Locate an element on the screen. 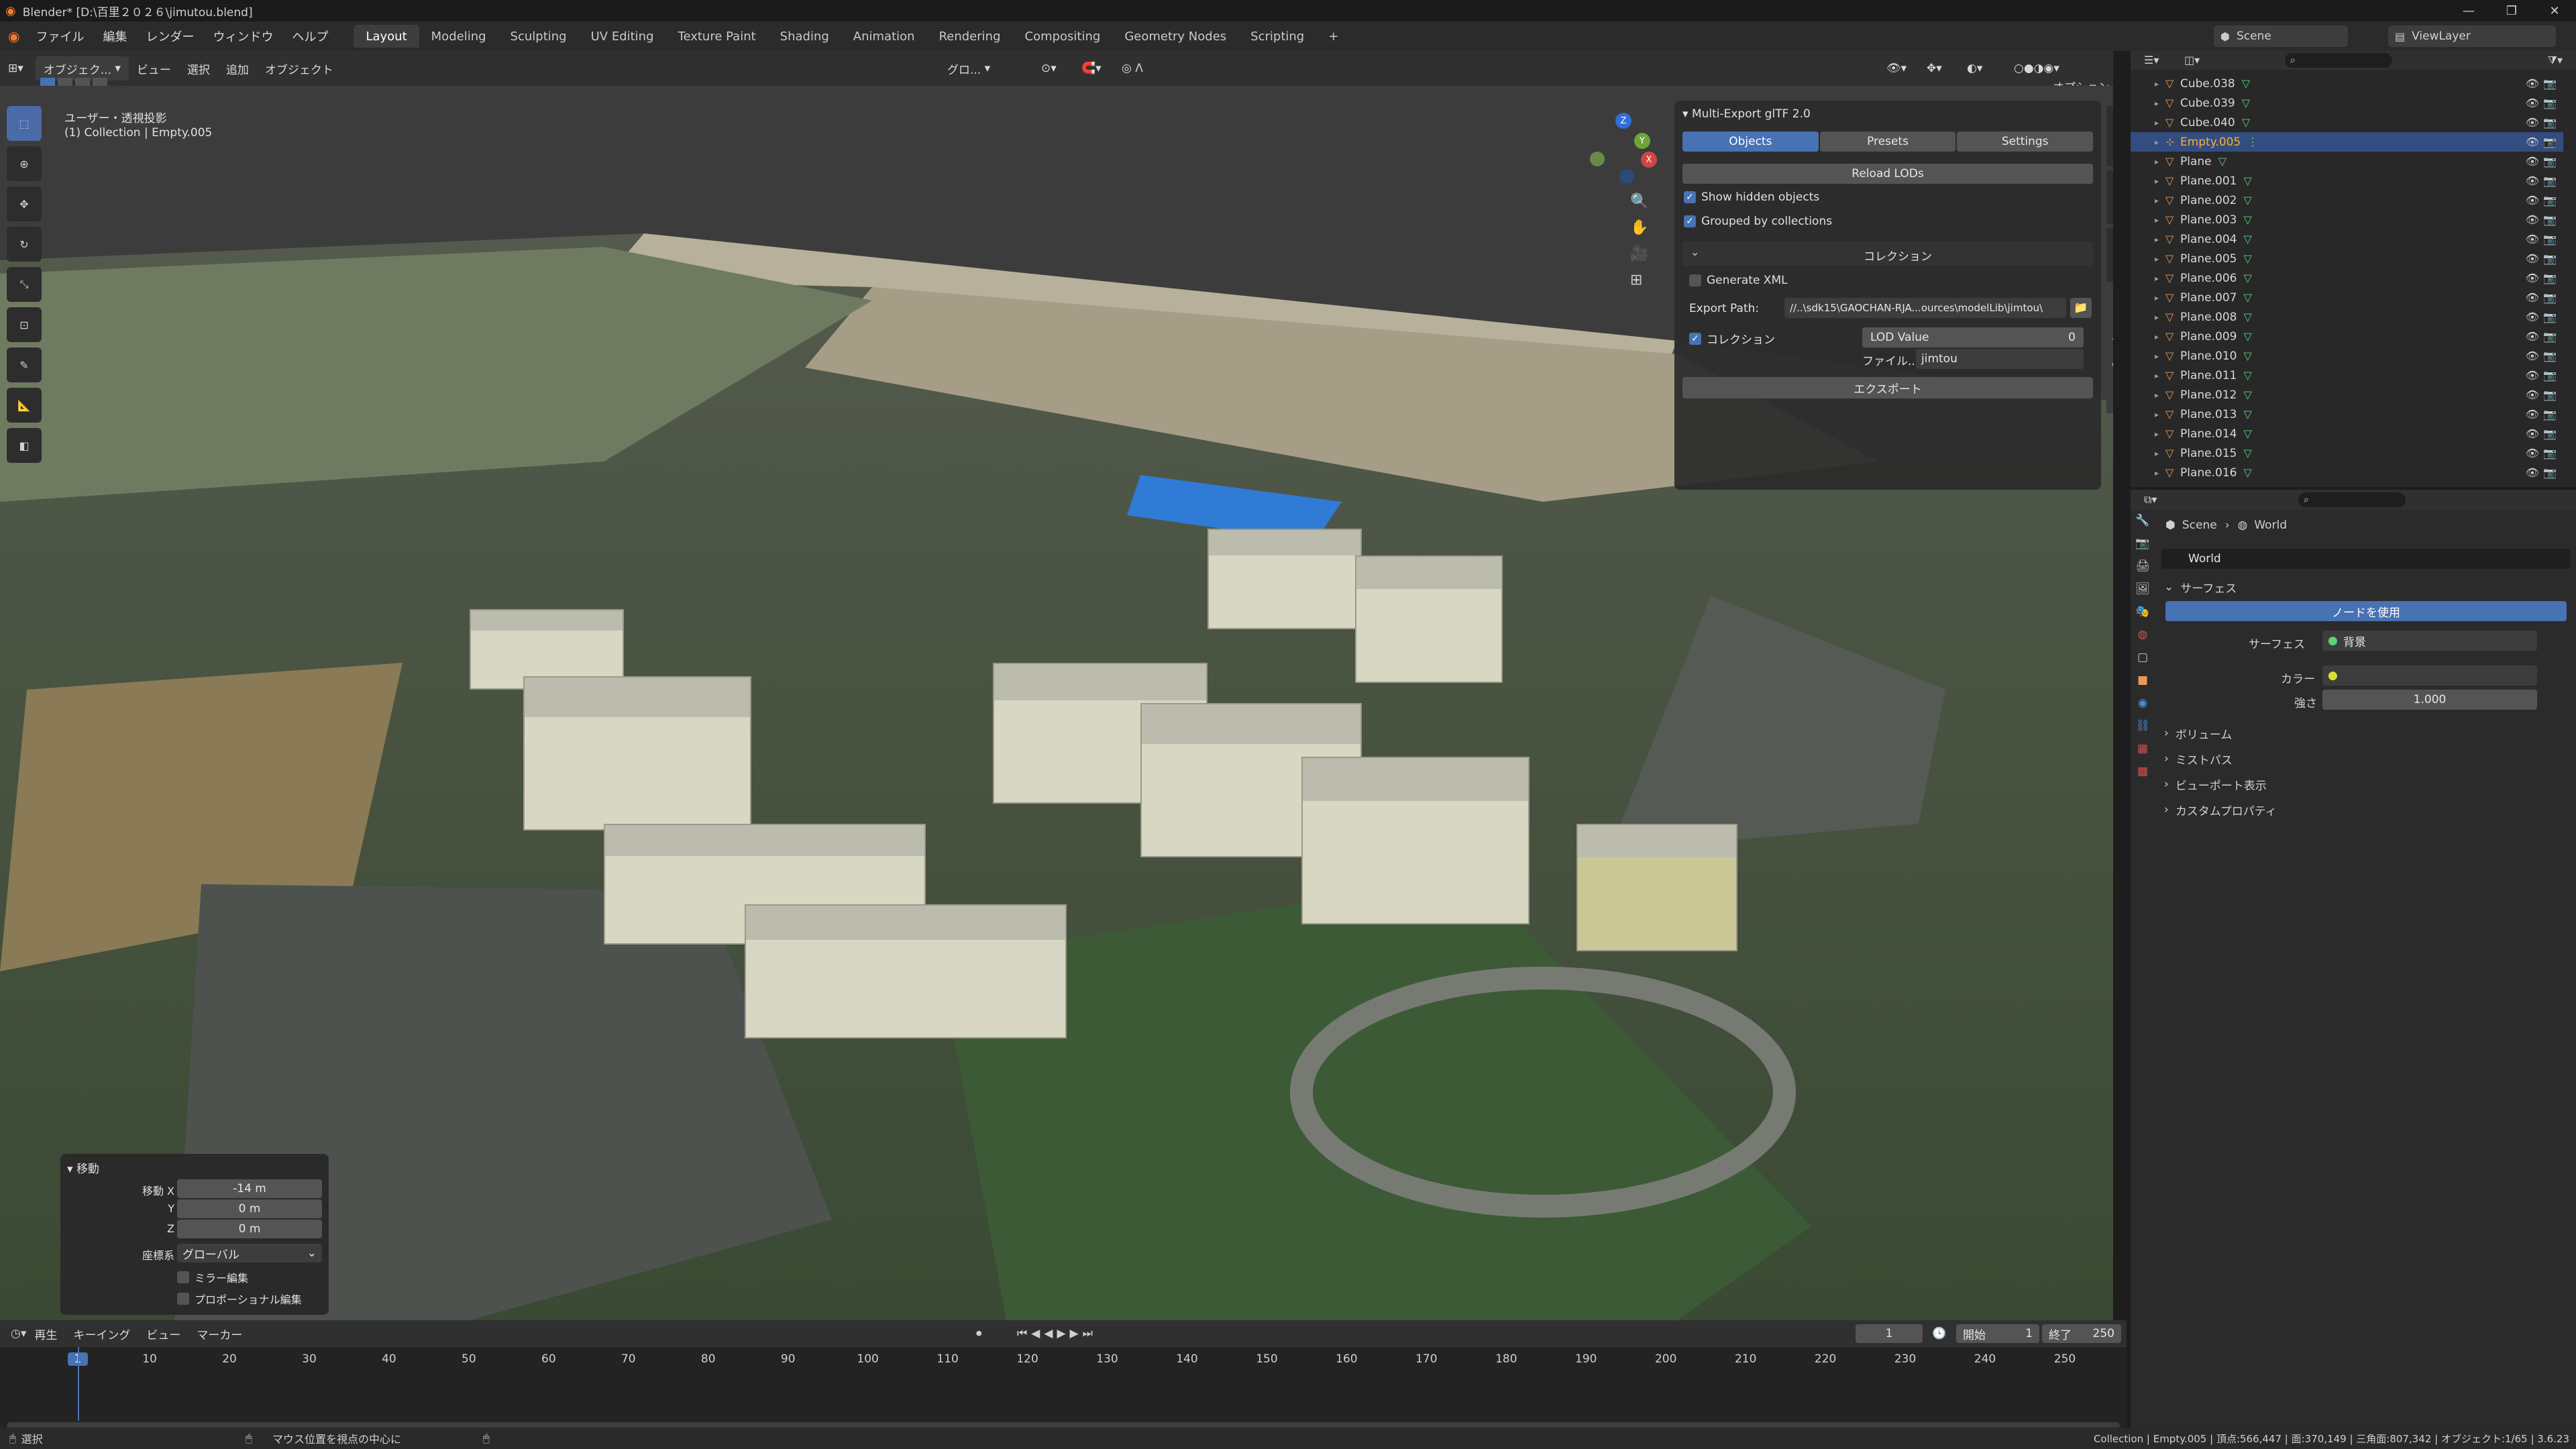 The image size is (2576, 1449). grouped-checkbox: ✓ is located at coordinates (1690, 221).